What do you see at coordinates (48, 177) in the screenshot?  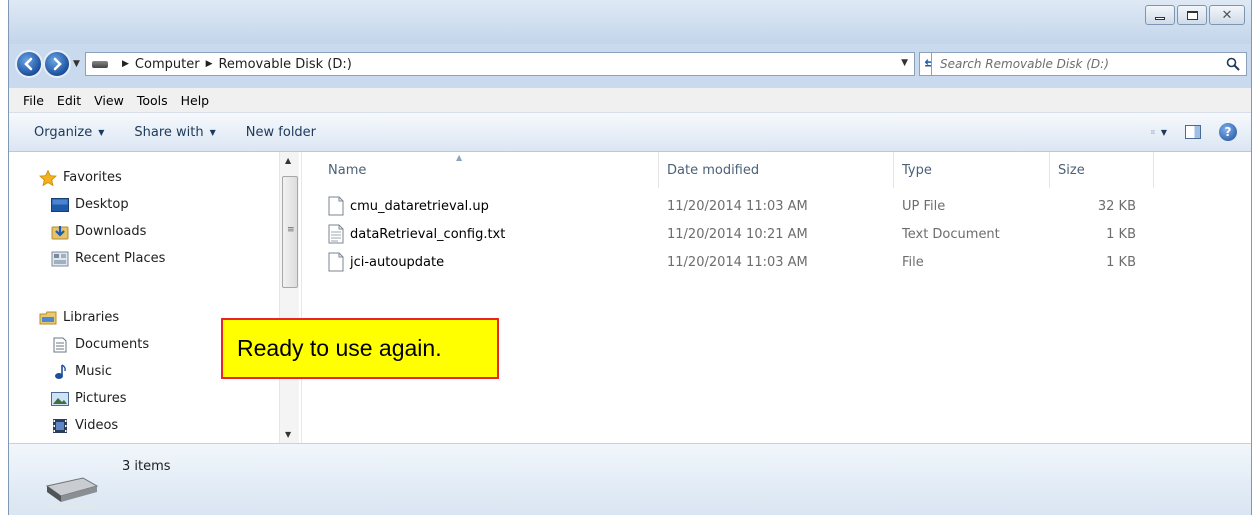 I see `star-icon` at bounding box center [48, 177].